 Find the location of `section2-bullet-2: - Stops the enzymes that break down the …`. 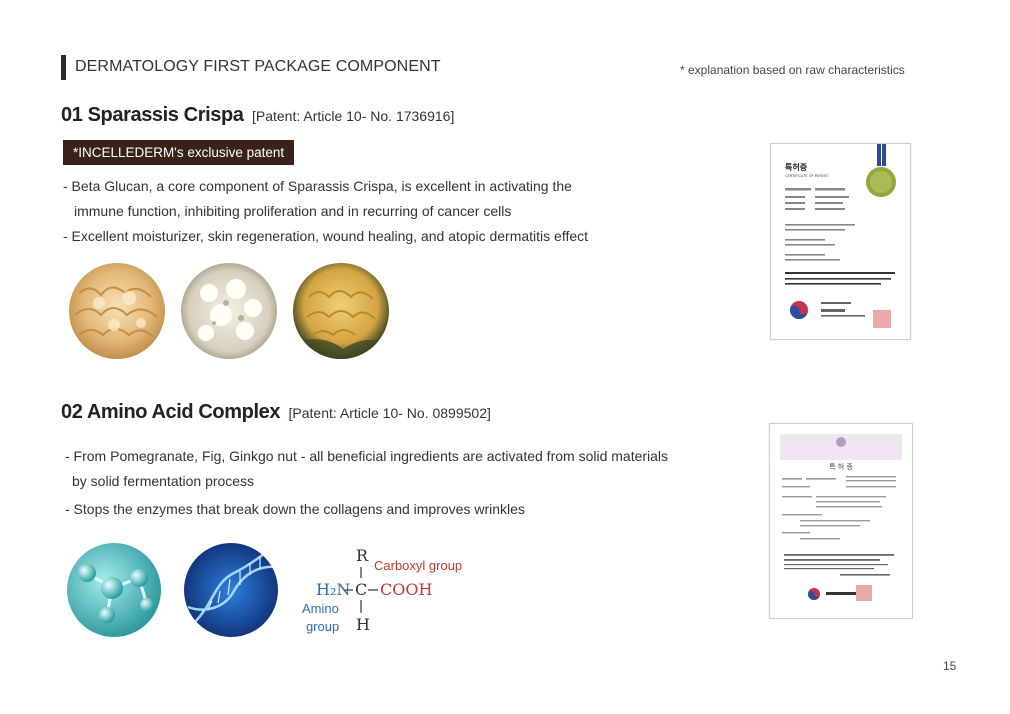

section2-bullet-2: - Stops the enzymes that break down the … is located at coordinates (295, 509).